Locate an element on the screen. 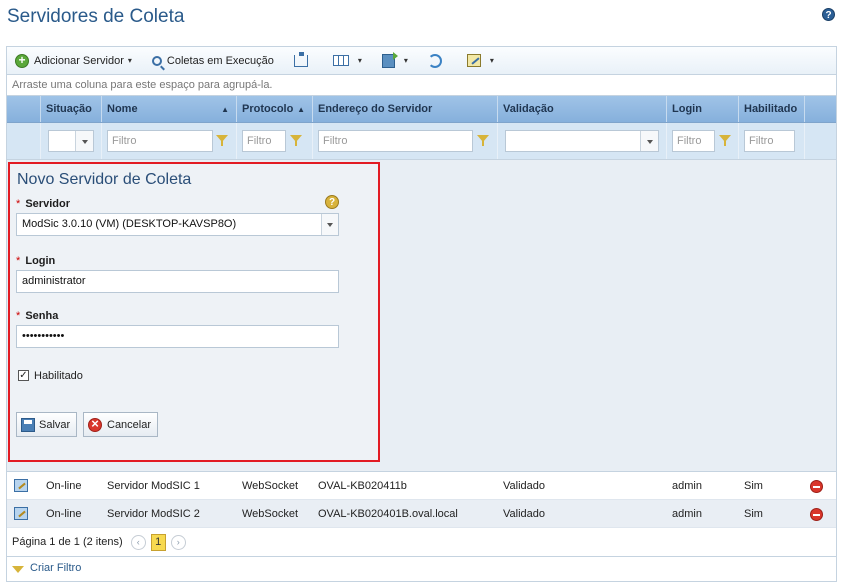  save-button: Salvar is located at coordinates (47, 424).